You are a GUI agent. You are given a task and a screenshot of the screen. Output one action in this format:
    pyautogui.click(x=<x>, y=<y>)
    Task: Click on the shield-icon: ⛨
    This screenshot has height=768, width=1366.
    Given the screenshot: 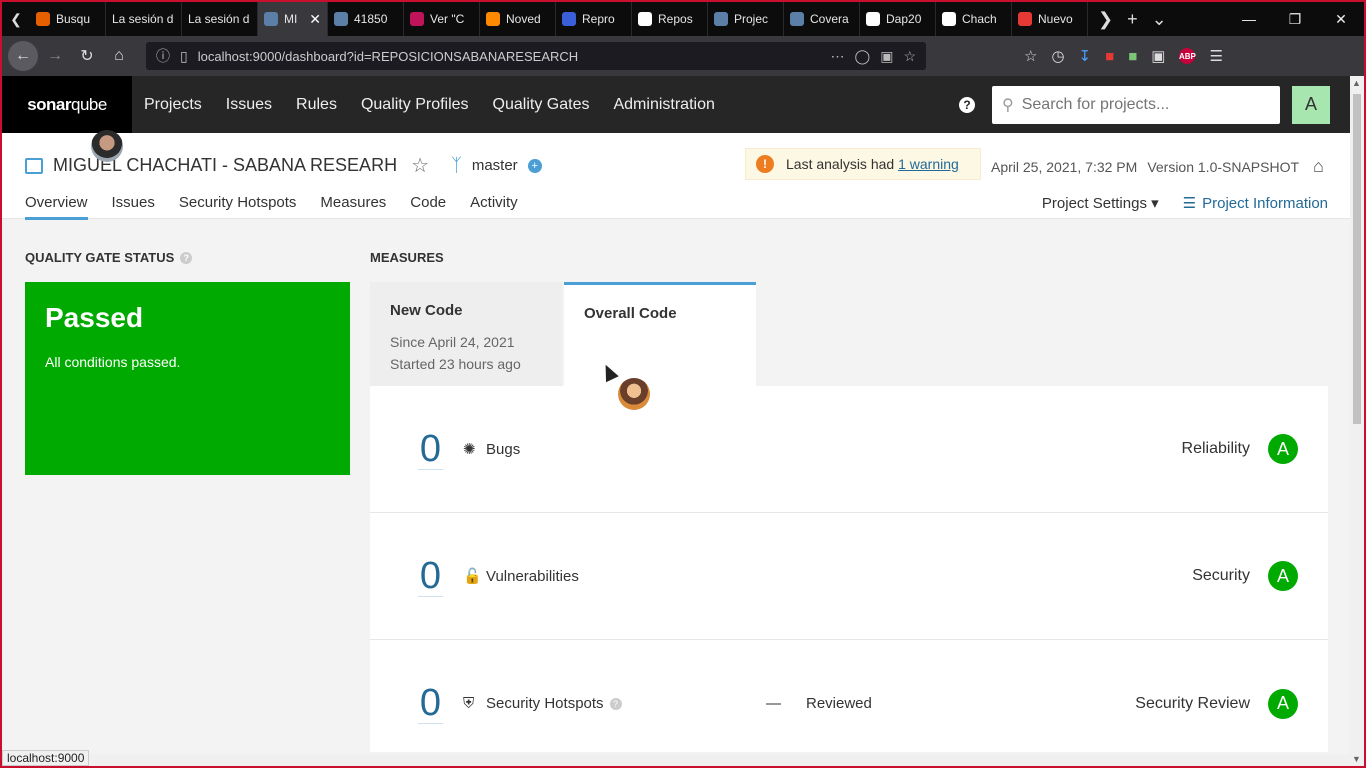 What is the action you would take?
    pyautogui.click(x=469, y=703)
    